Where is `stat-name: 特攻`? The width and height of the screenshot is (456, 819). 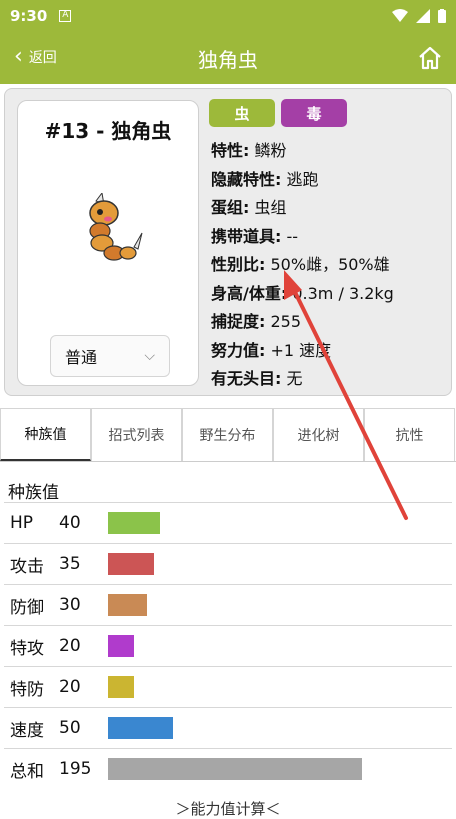 stat-name: 特攻 is located at coordinates (27, 648).